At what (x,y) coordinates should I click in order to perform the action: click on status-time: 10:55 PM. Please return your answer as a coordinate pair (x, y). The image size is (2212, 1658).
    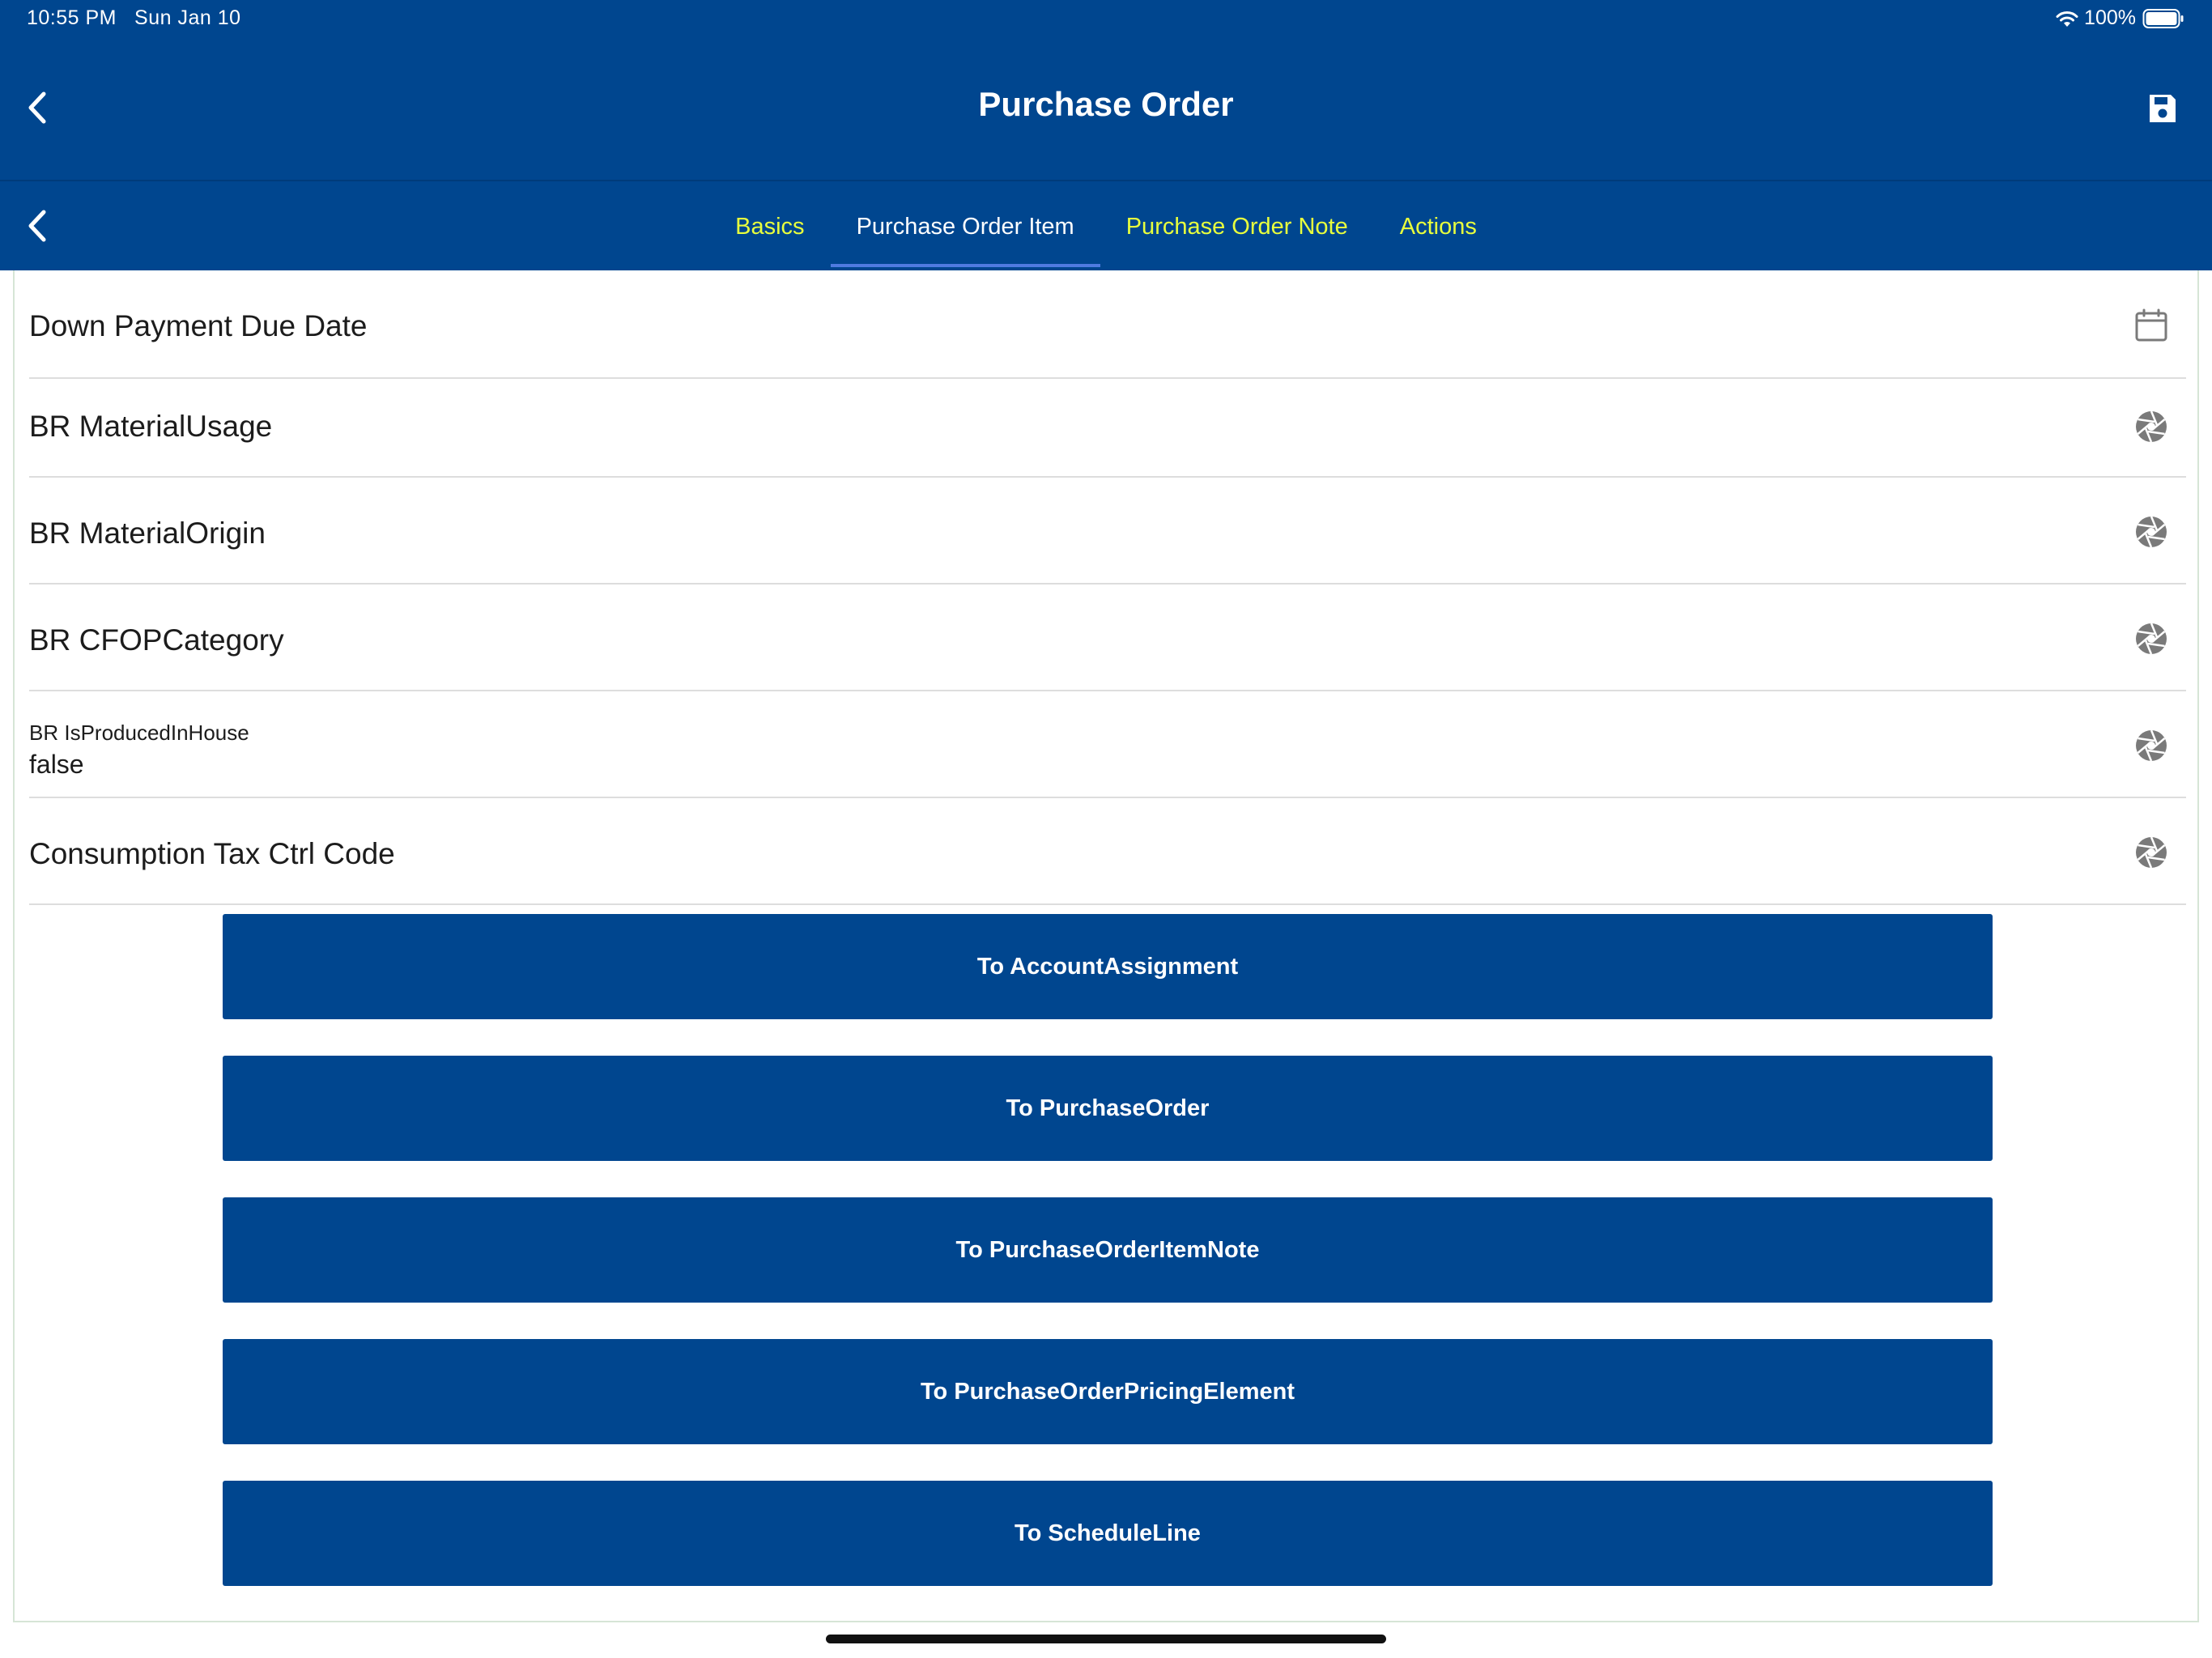
    Looking at the image, I should click on (72, 17).